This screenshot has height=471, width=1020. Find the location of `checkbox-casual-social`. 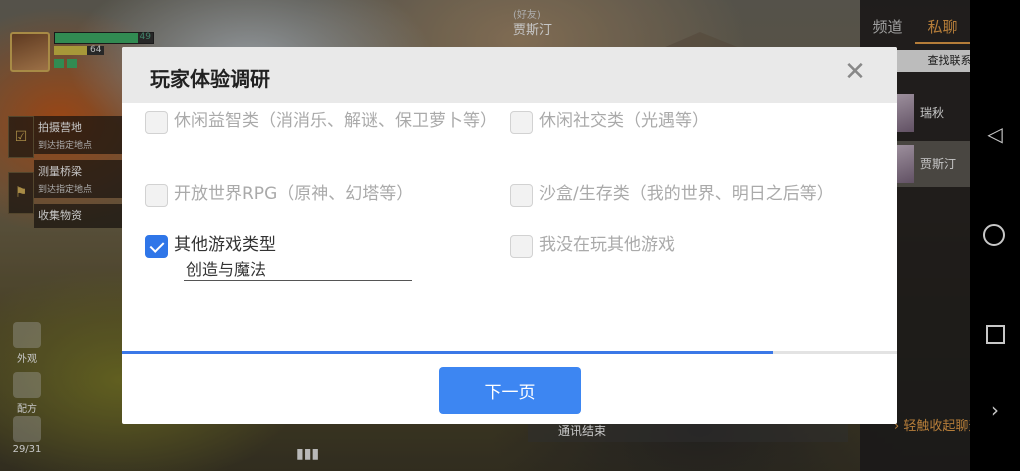

checkbox-casual-social is located at coordinates (521, 122).